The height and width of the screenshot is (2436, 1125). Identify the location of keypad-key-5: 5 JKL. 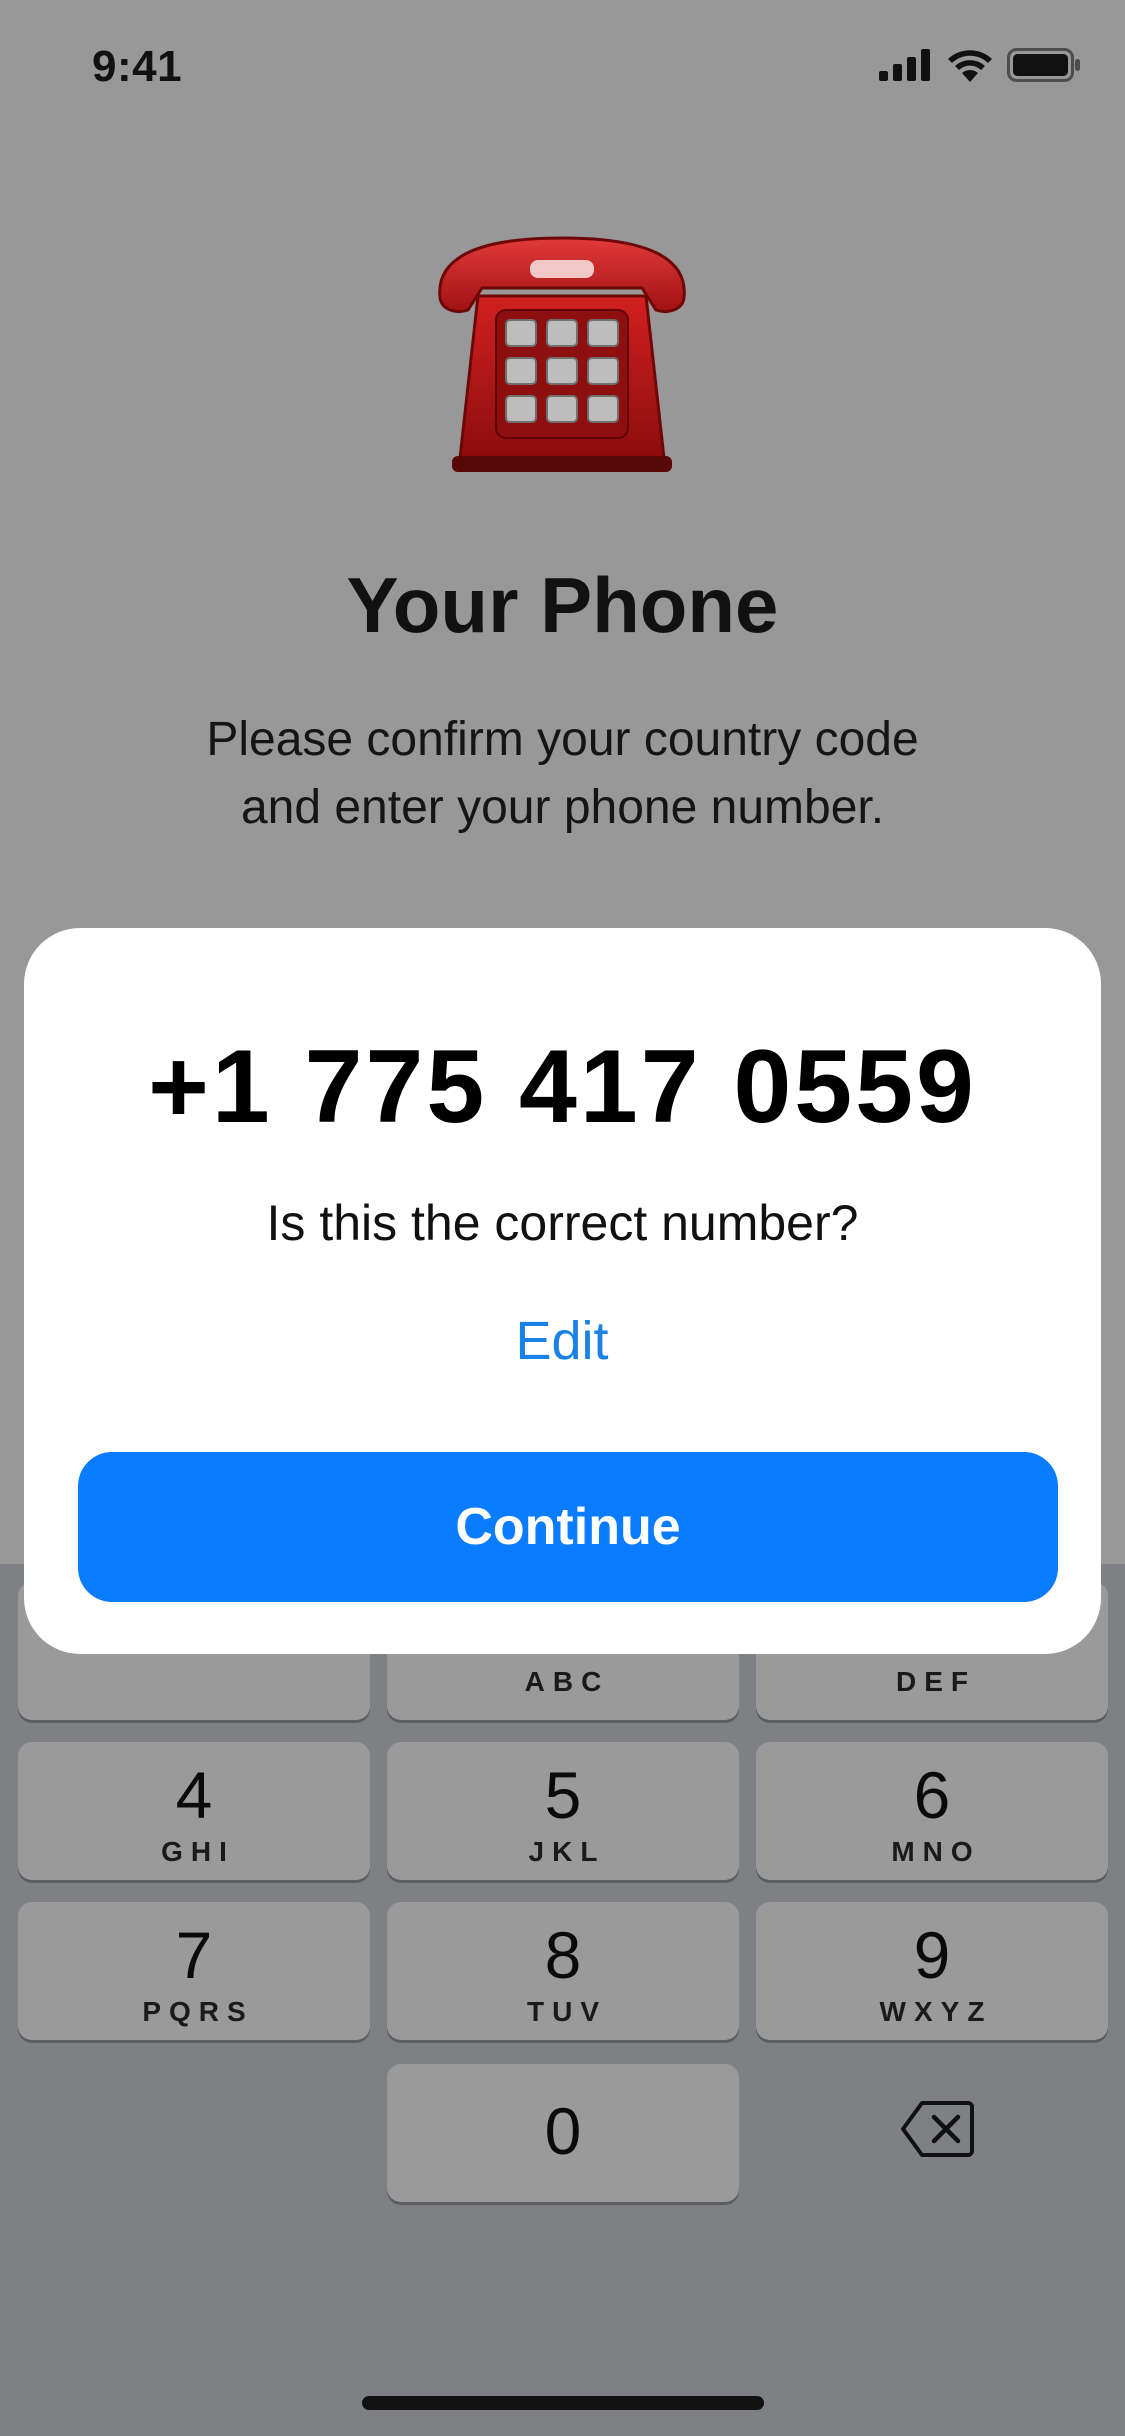
(563, 1811).